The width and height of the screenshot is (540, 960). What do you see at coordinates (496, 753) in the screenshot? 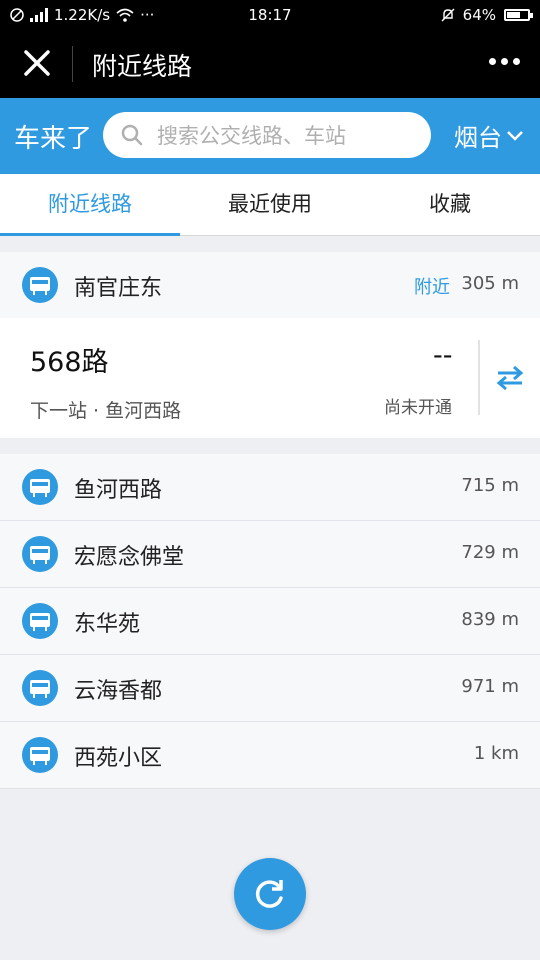
I see `station-distance: 1 km` at bounding box center [496, 753].